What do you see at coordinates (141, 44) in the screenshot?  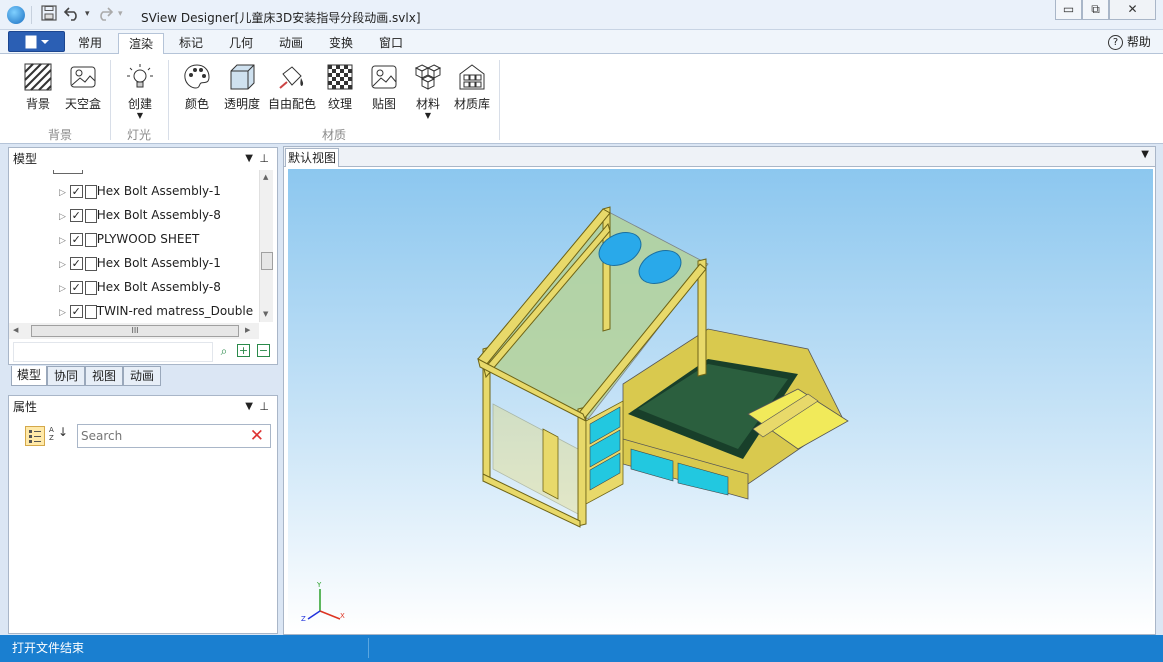 I see `tab-render: 渲染` at bounding box center [141, 44].